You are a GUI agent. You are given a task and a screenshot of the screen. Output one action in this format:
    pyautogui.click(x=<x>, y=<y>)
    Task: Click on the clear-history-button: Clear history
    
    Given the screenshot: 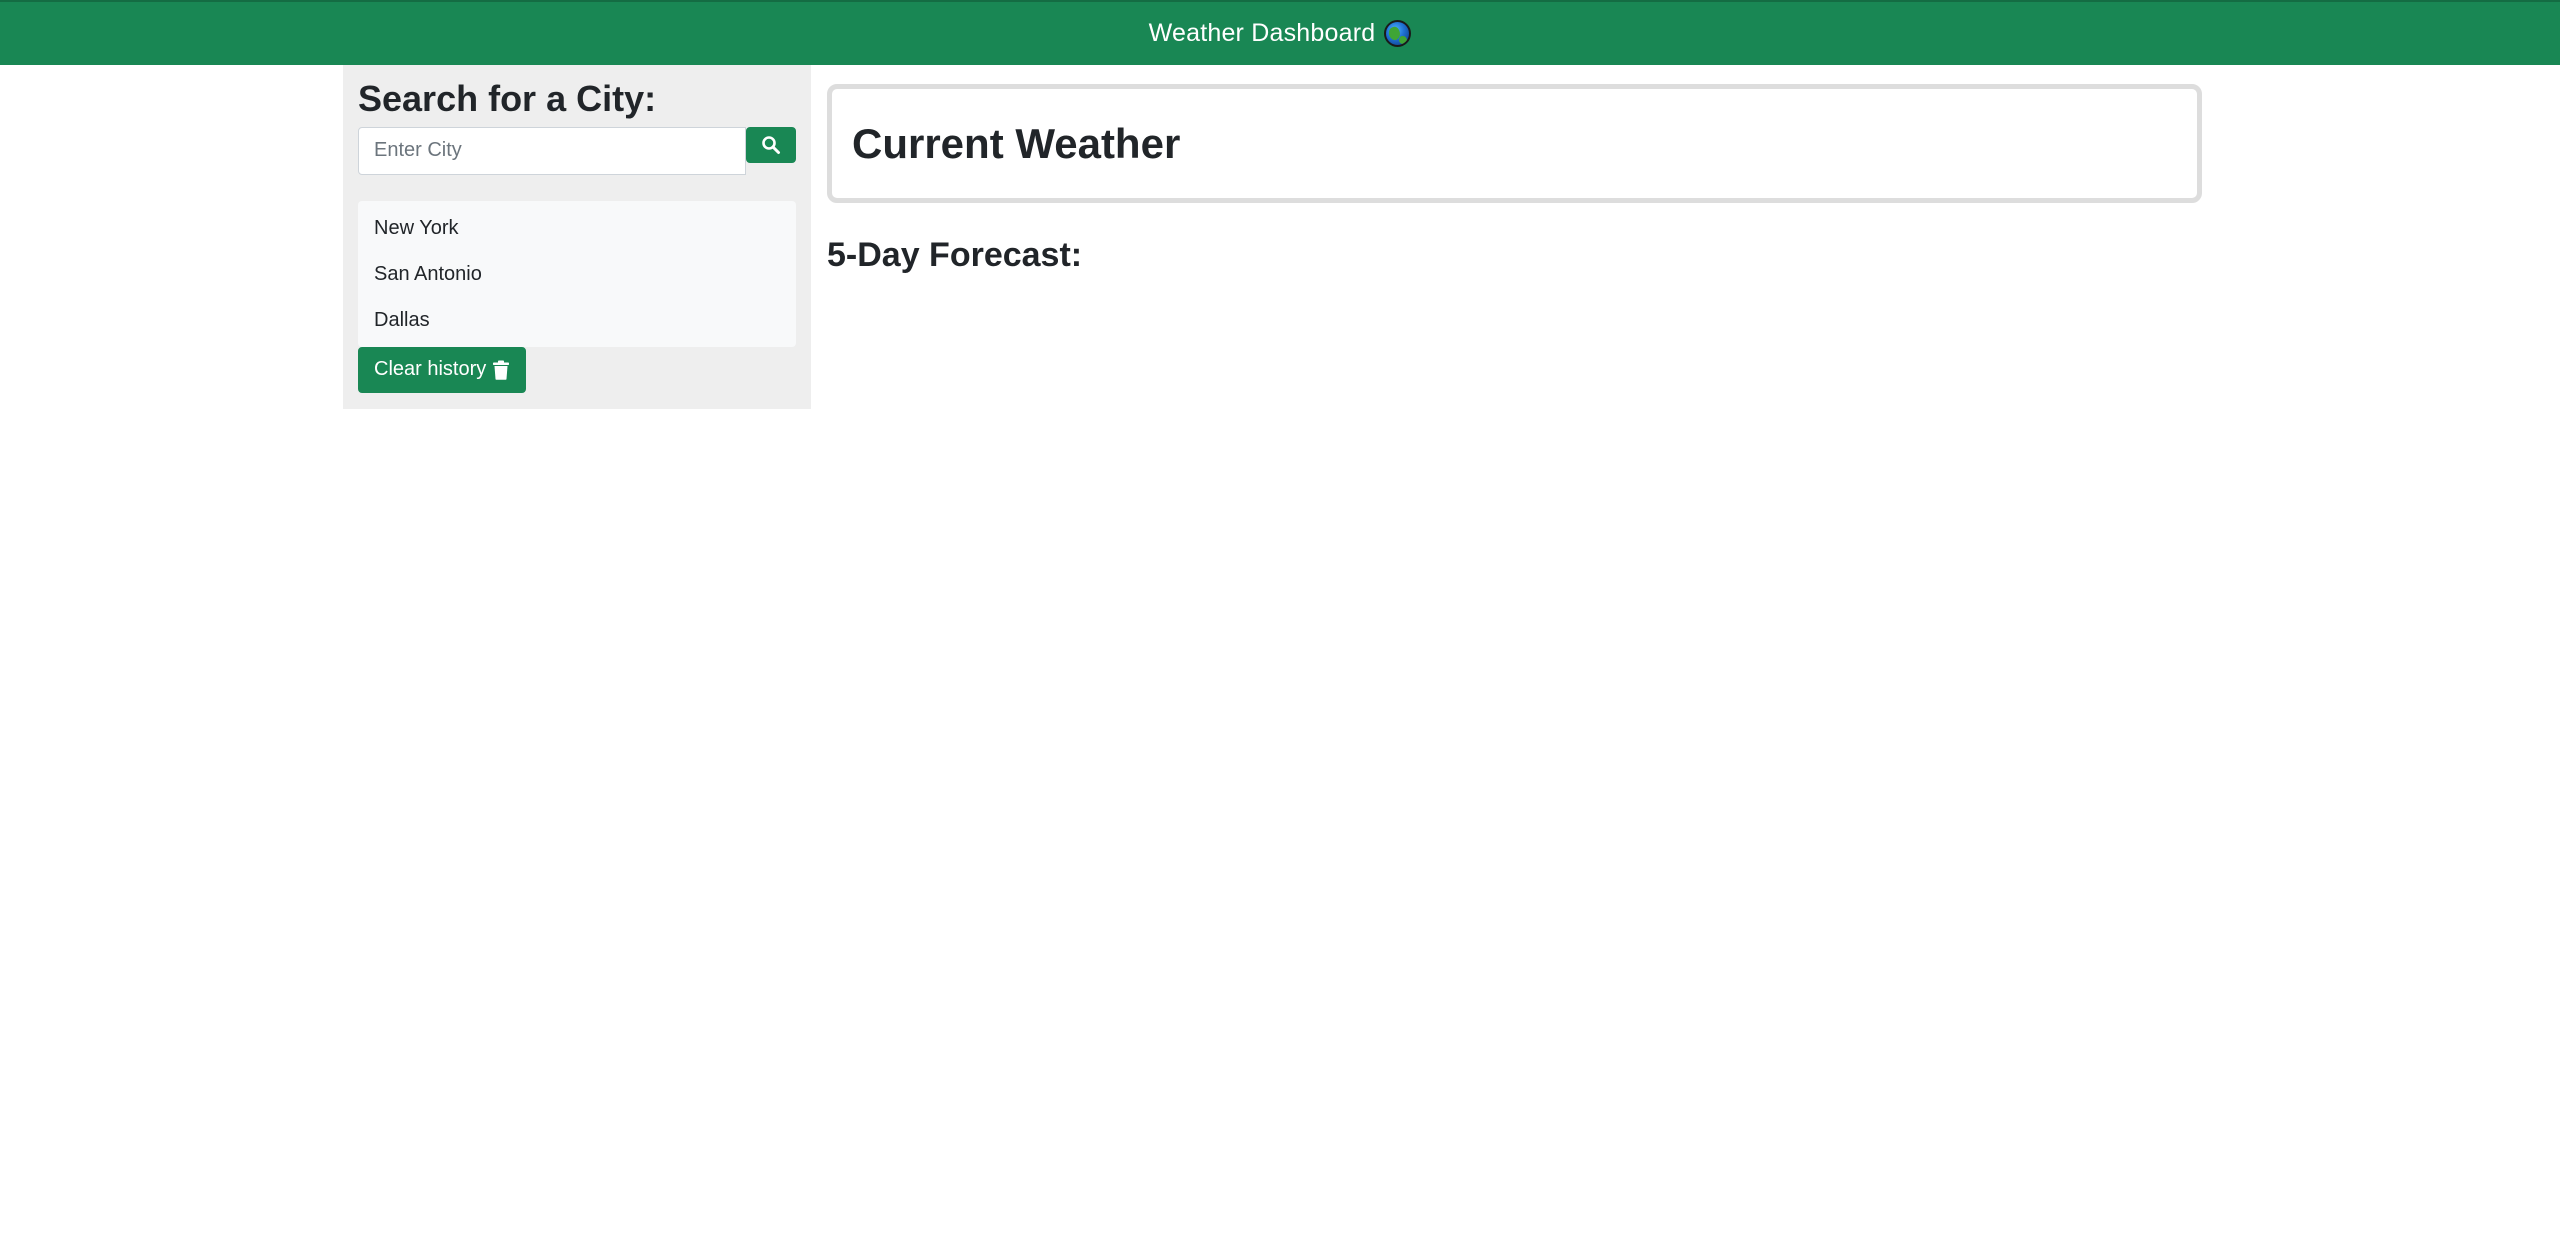 What is the action you would take?
    pyautogui.click(x=442, y=369)
    